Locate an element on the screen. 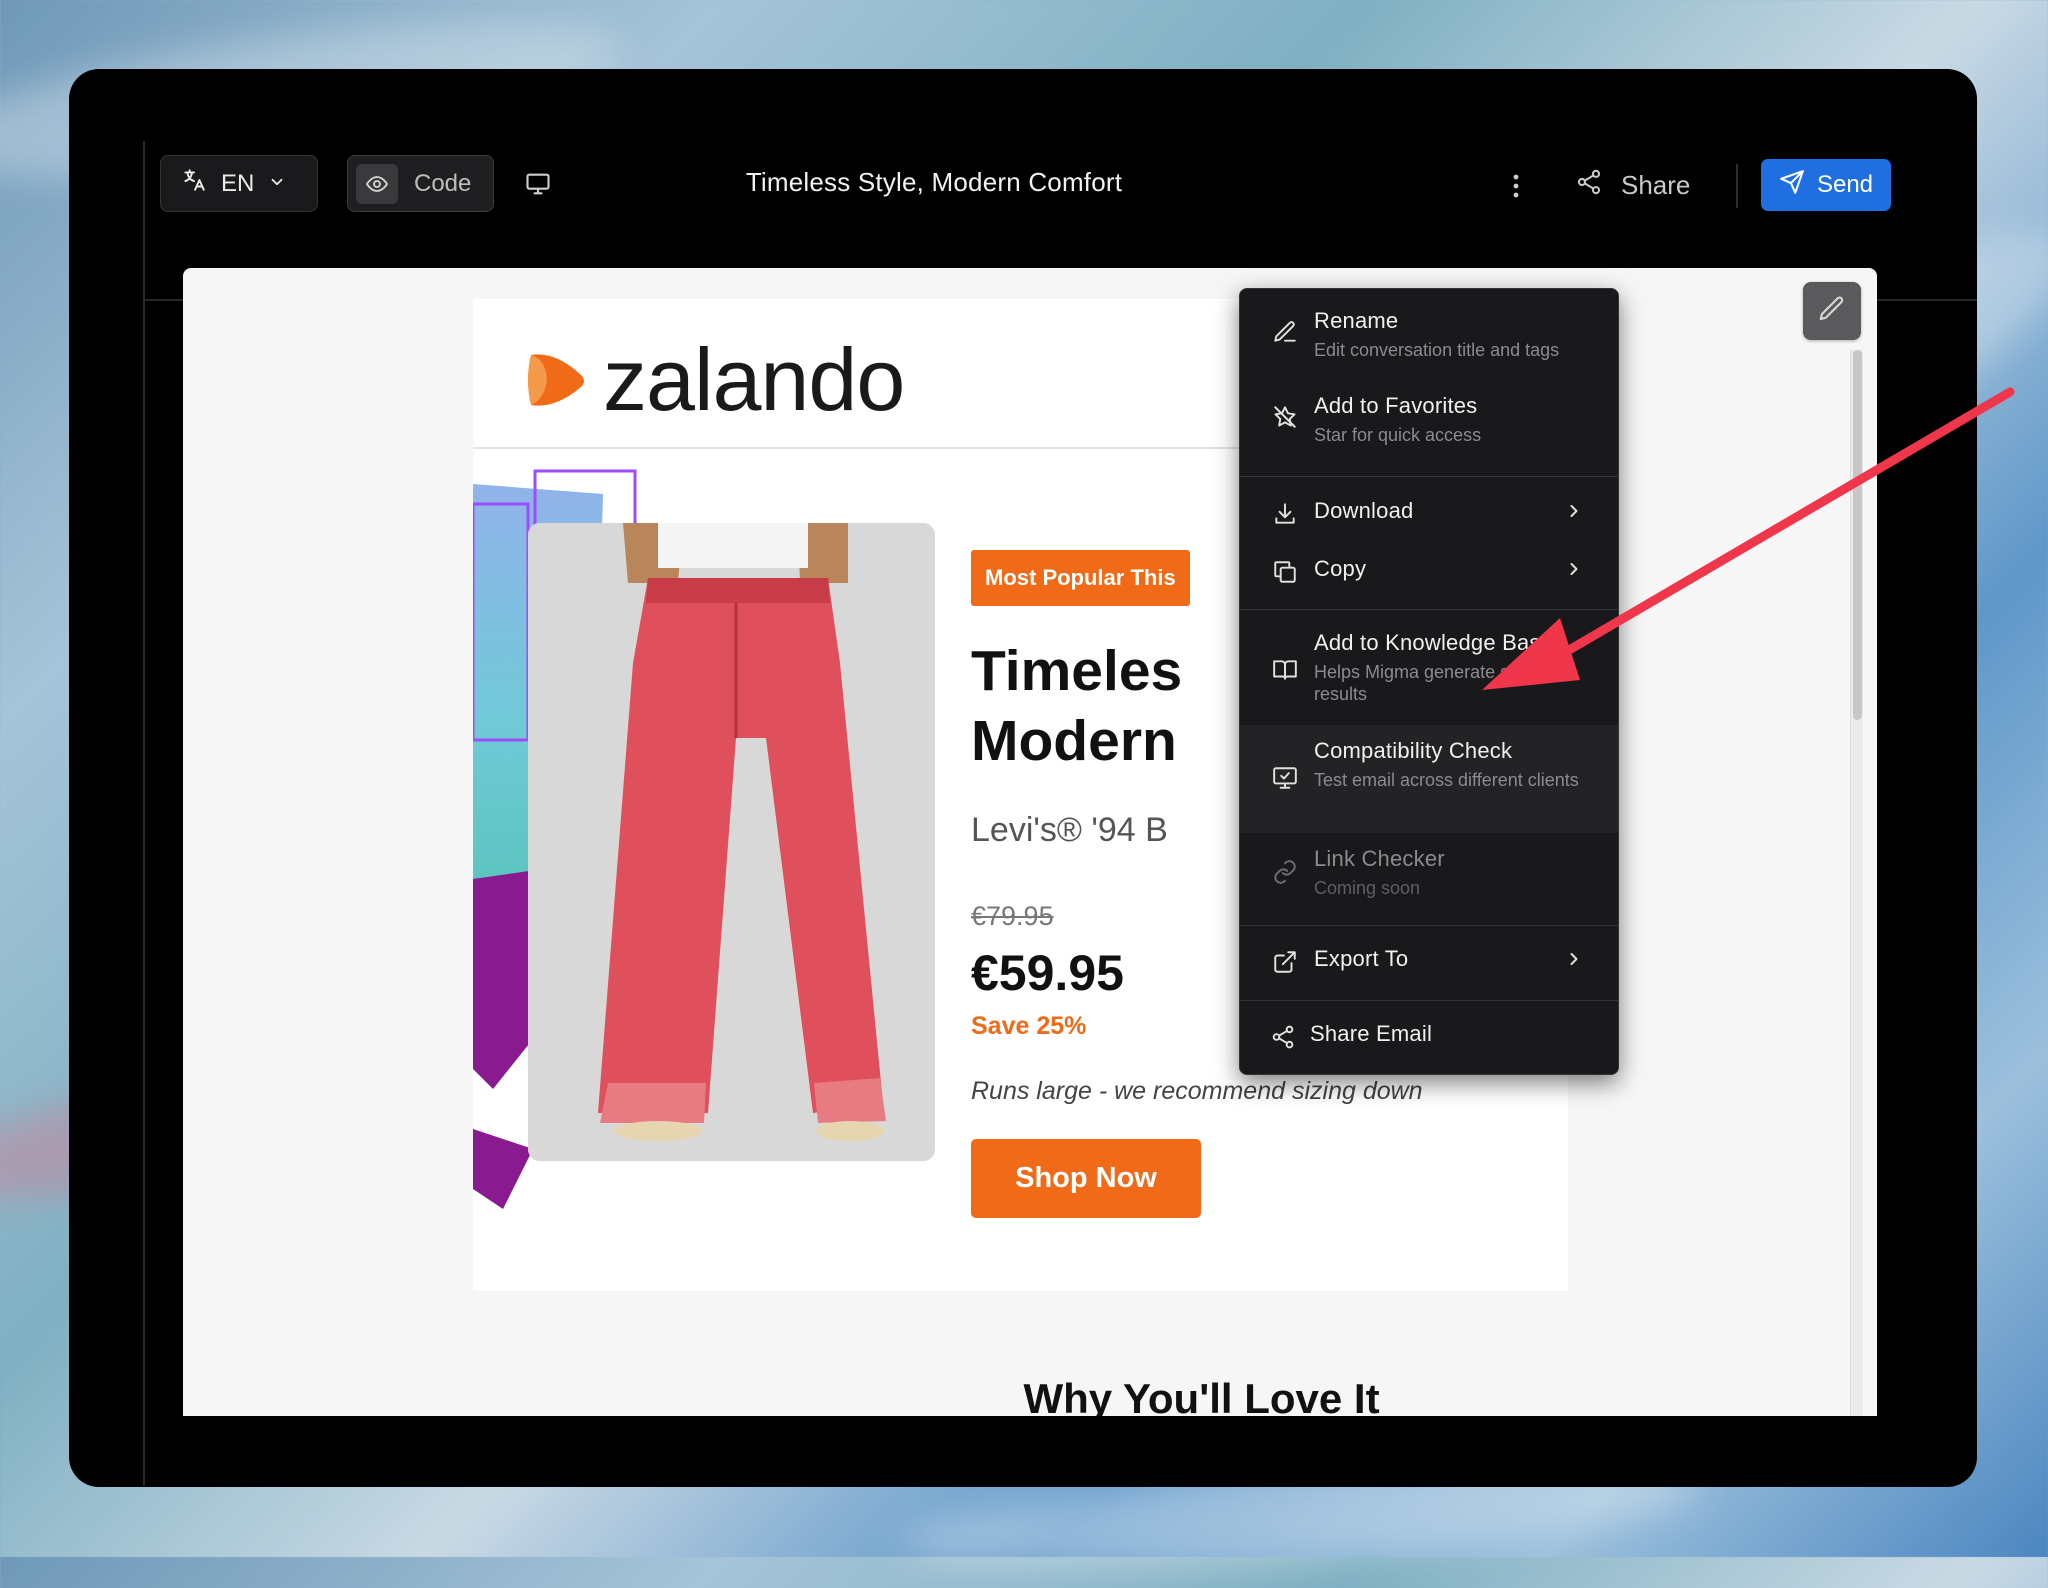 The width and height of the screenshot is (2048, 1588). promo-badge: Most Popular This is located at coordinates (1080, 578).